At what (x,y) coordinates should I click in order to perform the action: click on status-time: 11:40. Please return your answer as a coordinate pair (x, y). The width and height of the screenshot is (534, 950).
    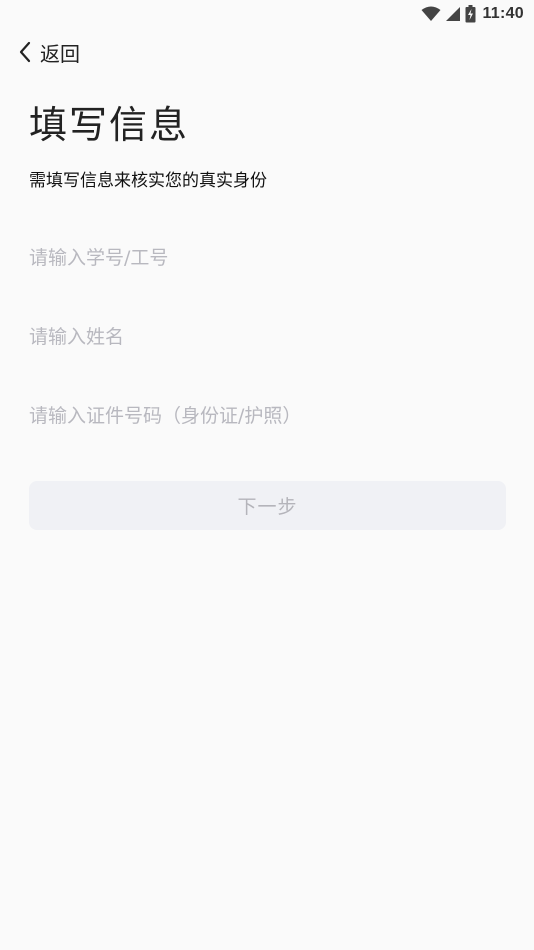
    Looking at the image, I should click on (503, 13).